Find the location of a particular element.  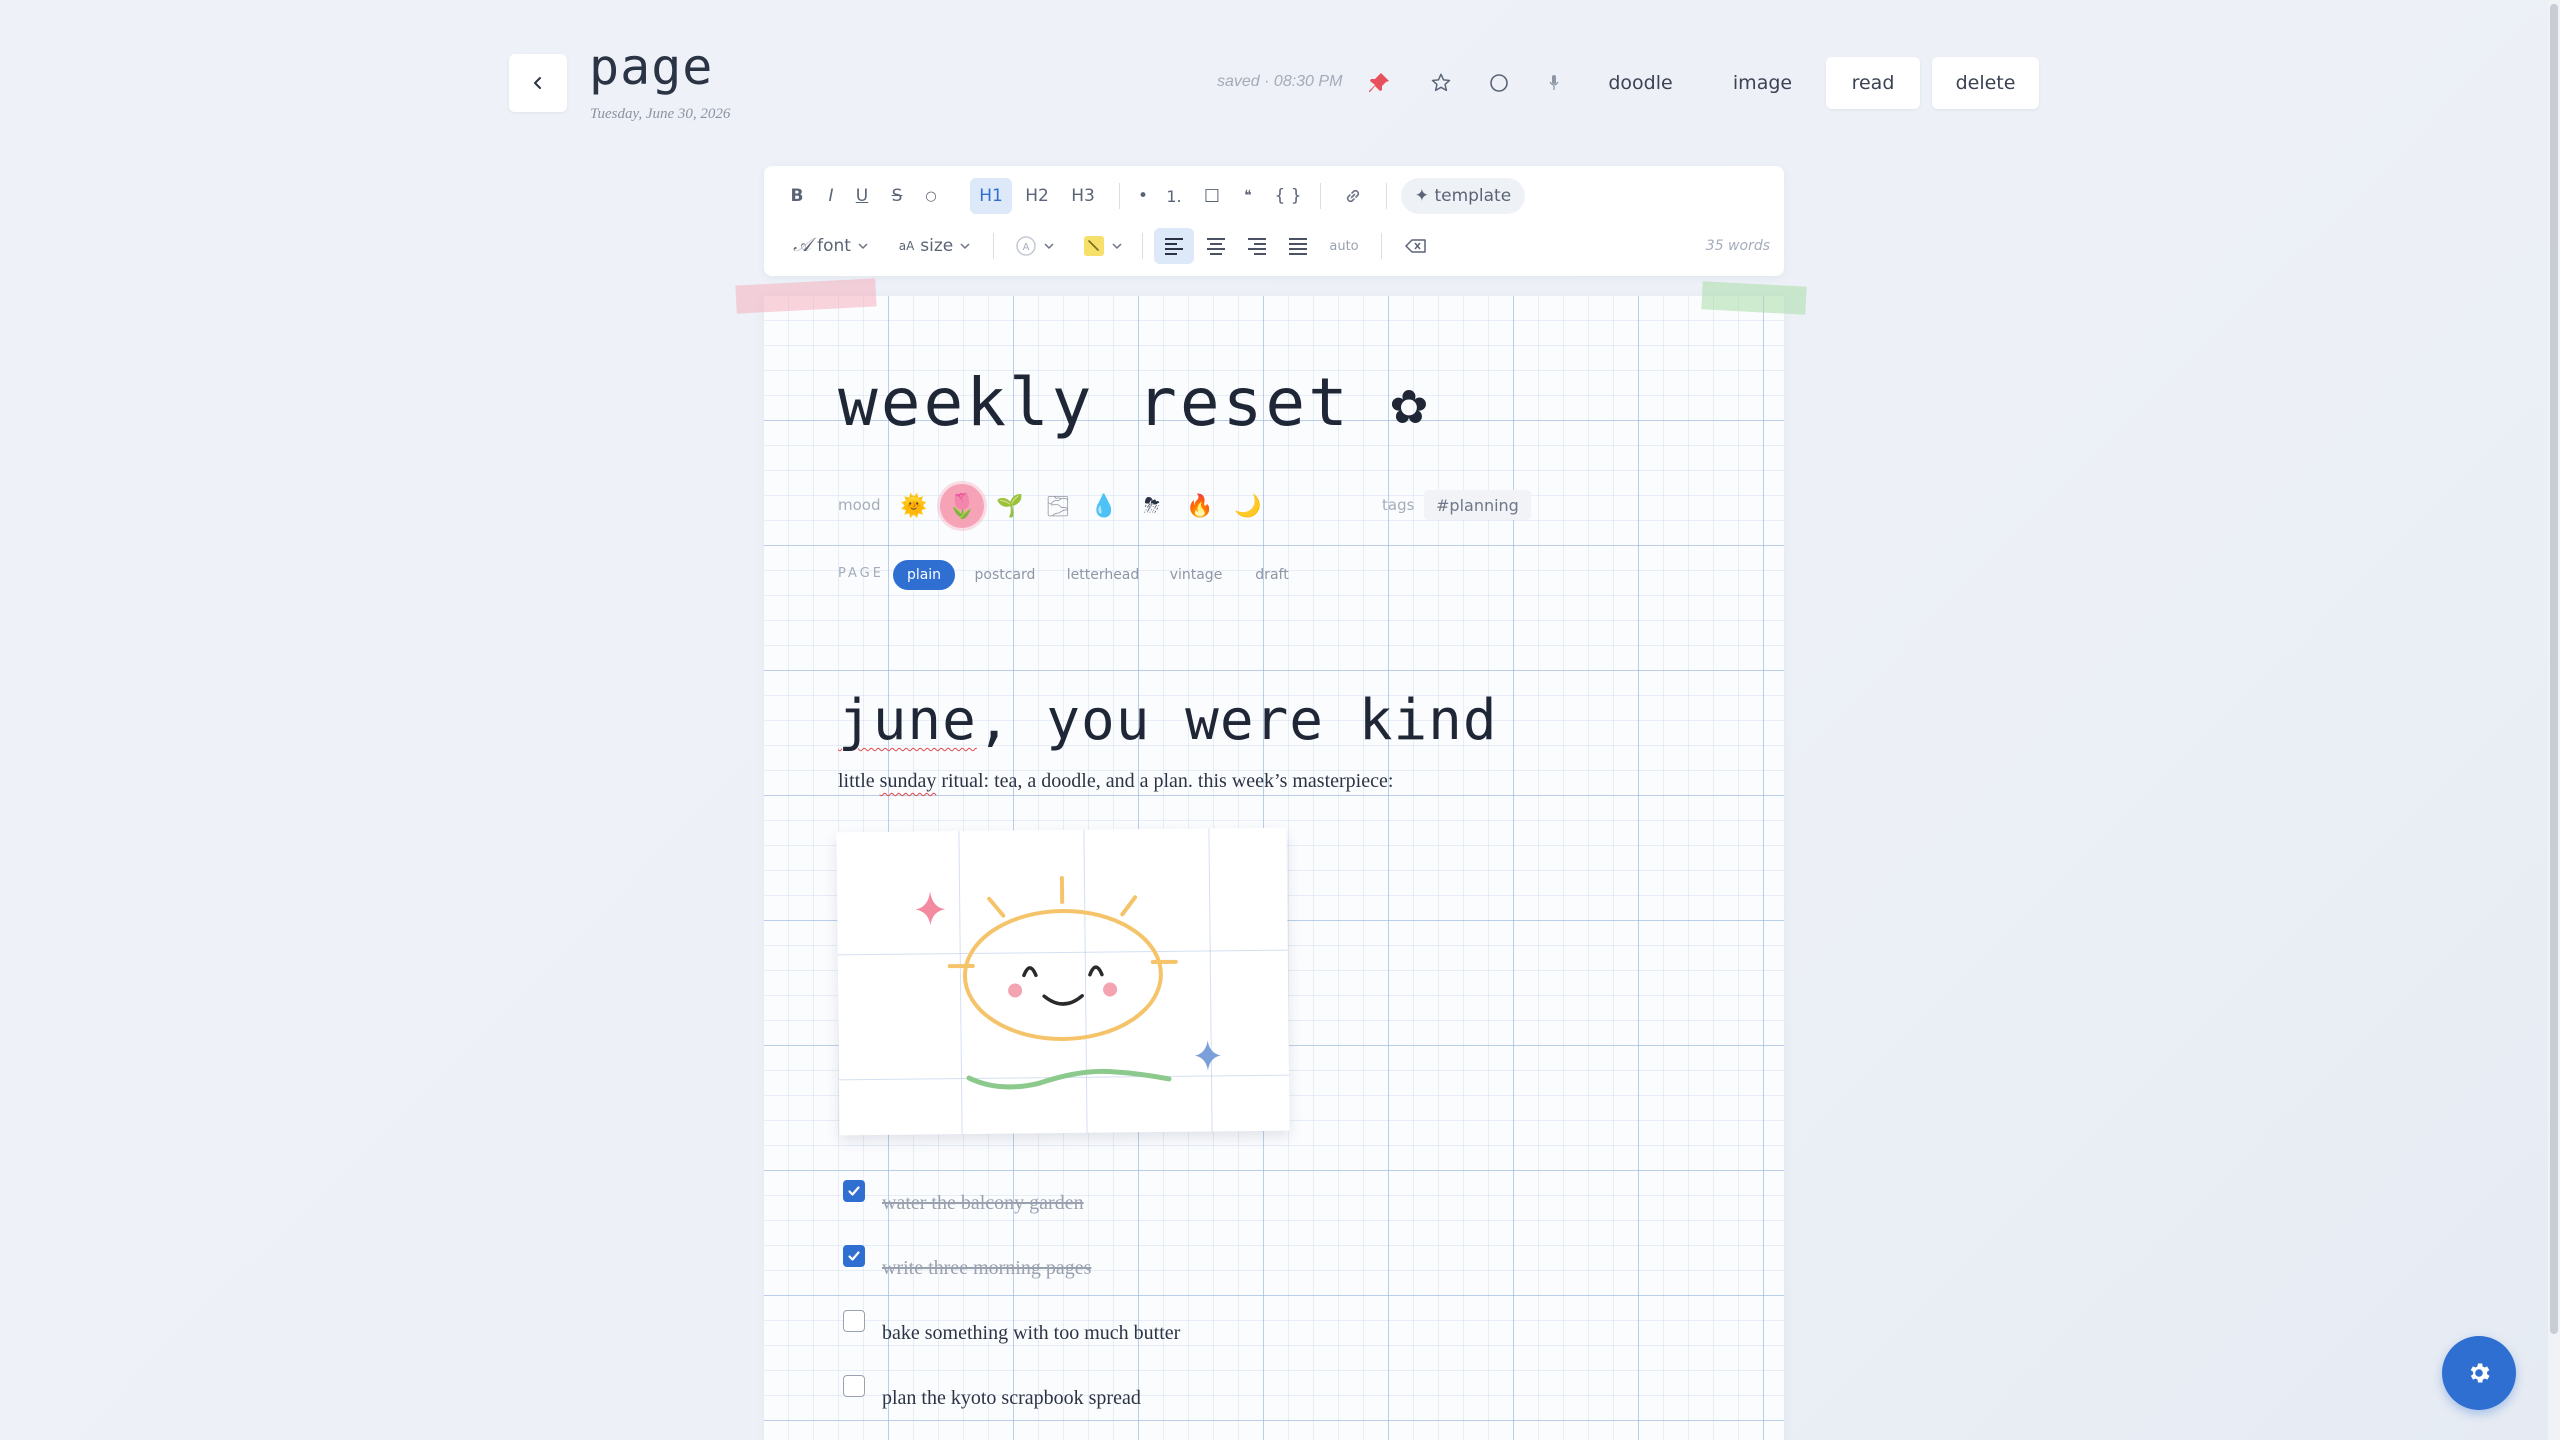

text-color-dropdown: A is located at coordinates (1035, 246).